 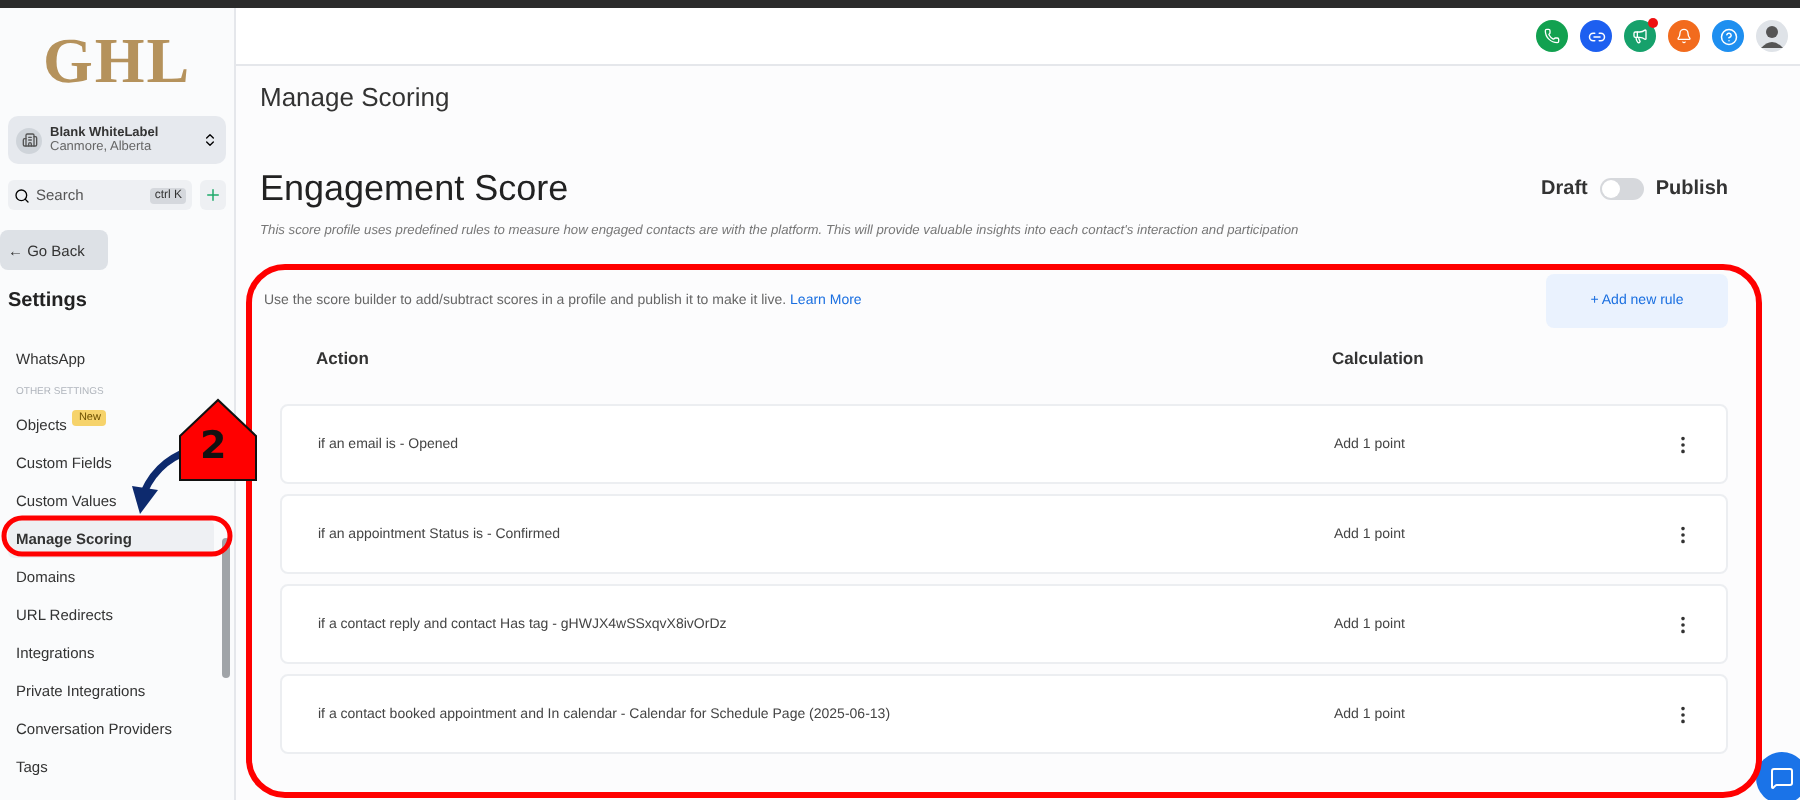 What do you see at coordinates (1782, 778) in the screenshot?
I see `chat-icon` at bounding box center [1782, 778].